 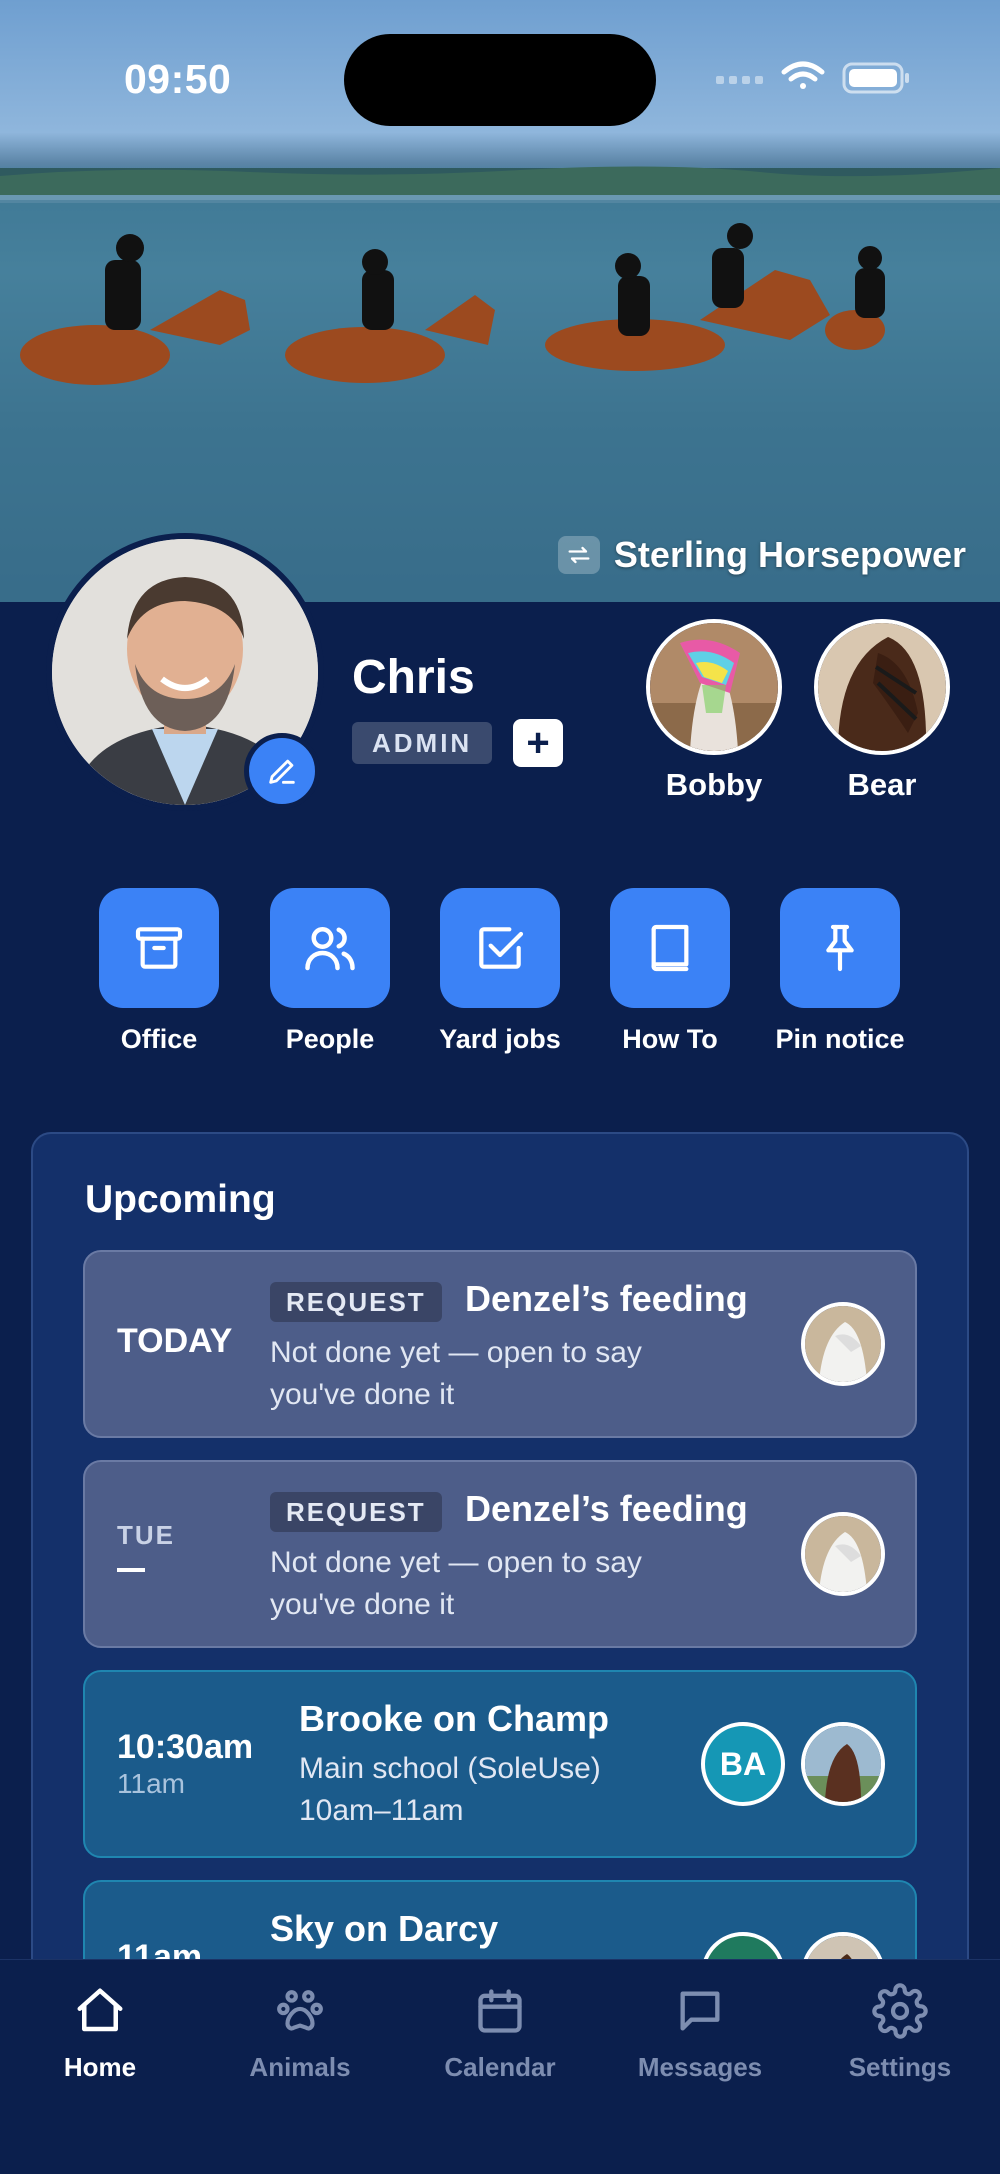 I want to click on quick-action-yard-jobs: Yard jobs, so click(x=500, y=971).